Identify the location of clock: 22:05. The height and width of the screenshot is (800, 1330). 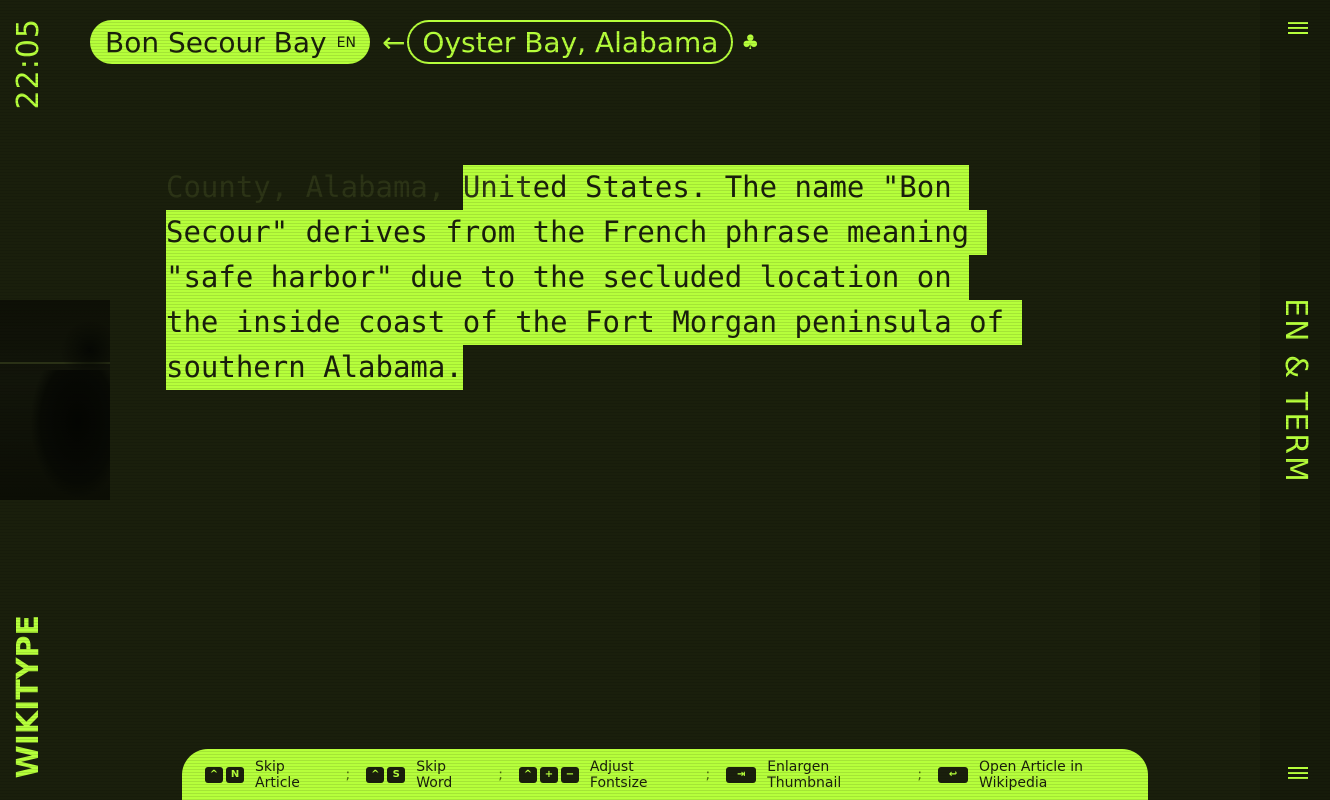
(28, 64).